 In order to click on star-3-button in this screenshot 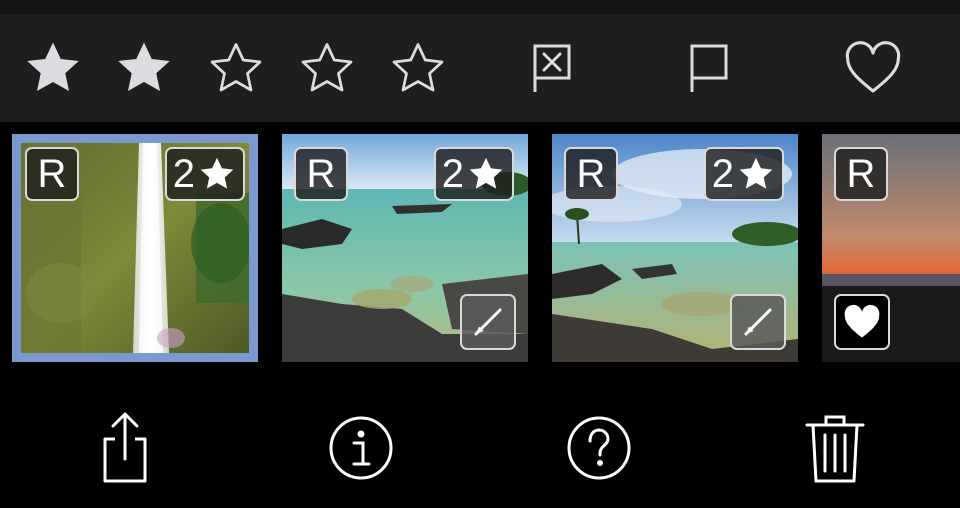, I will do `click(236, 68)`.